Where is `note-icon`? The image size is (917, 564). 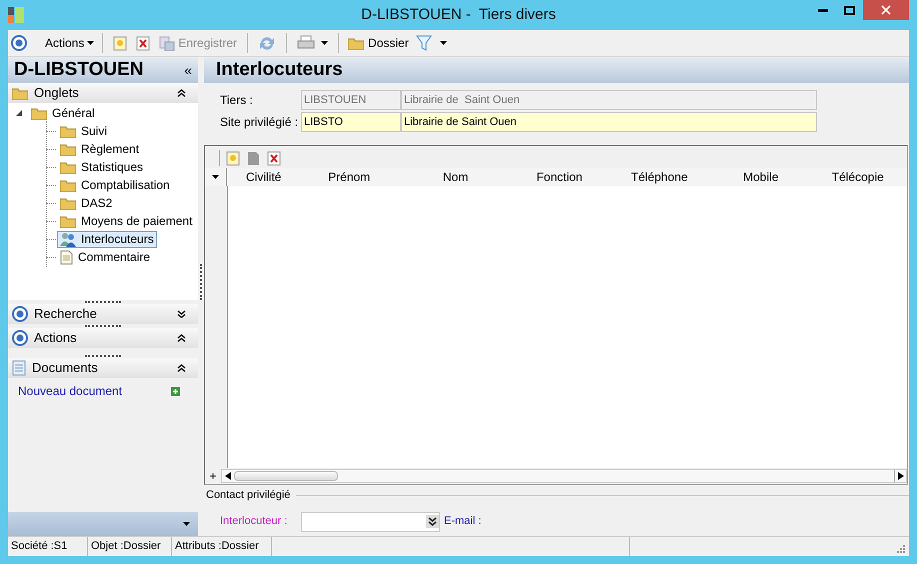
note-icon is located at coordinates (66, 257).